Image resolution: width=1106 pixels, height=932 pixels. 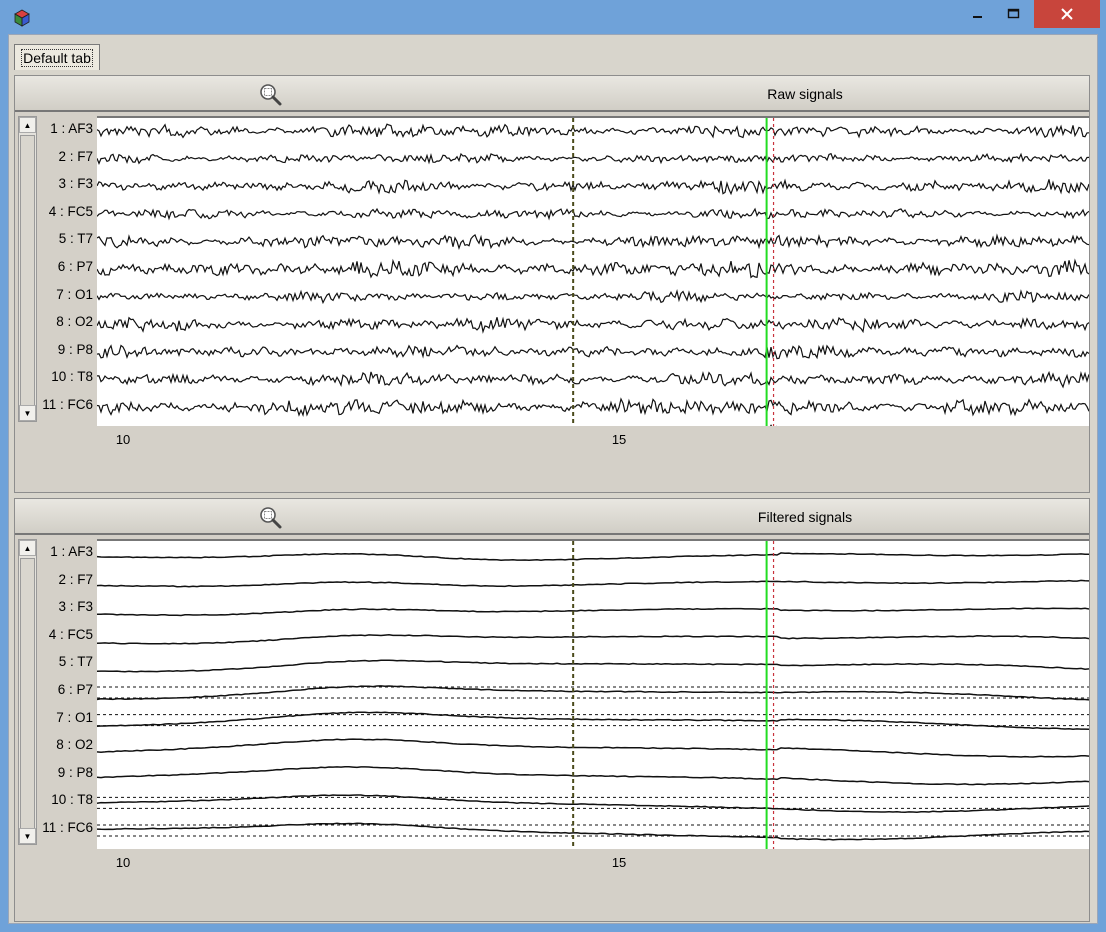 I want to click on maximize-icon, so click(x=1013, y=13).